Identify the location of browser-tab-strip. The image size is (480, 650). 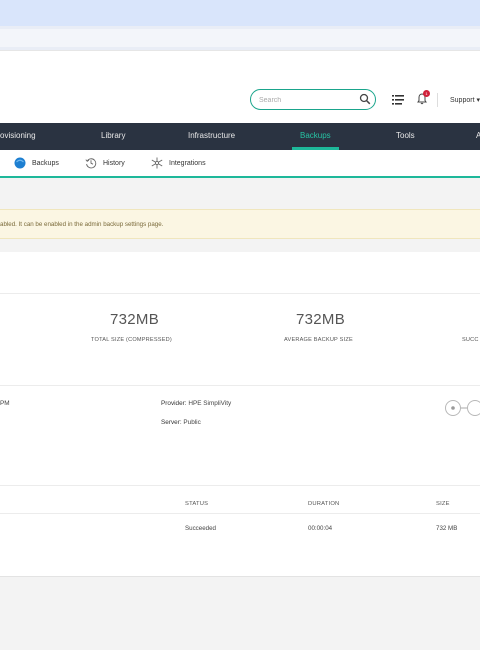
(240, 13).